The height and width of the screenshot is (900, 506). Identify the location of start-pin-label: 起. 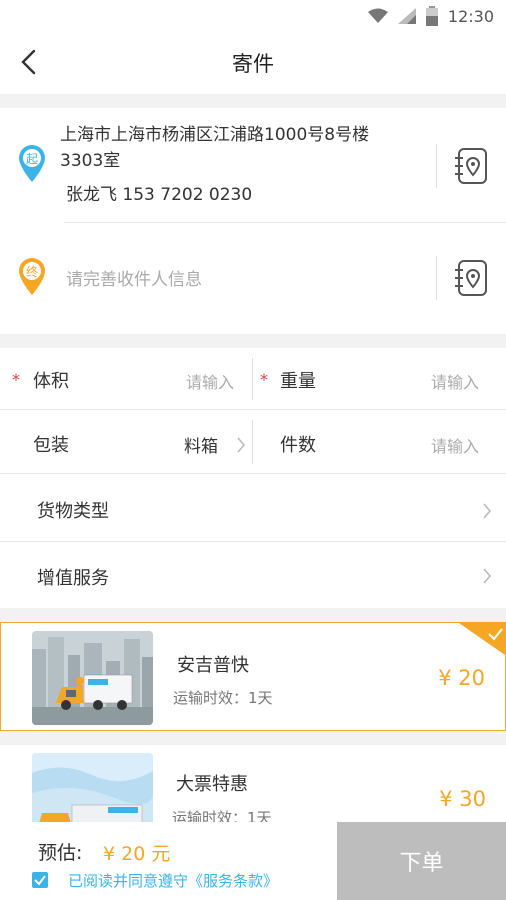
(32, 159).